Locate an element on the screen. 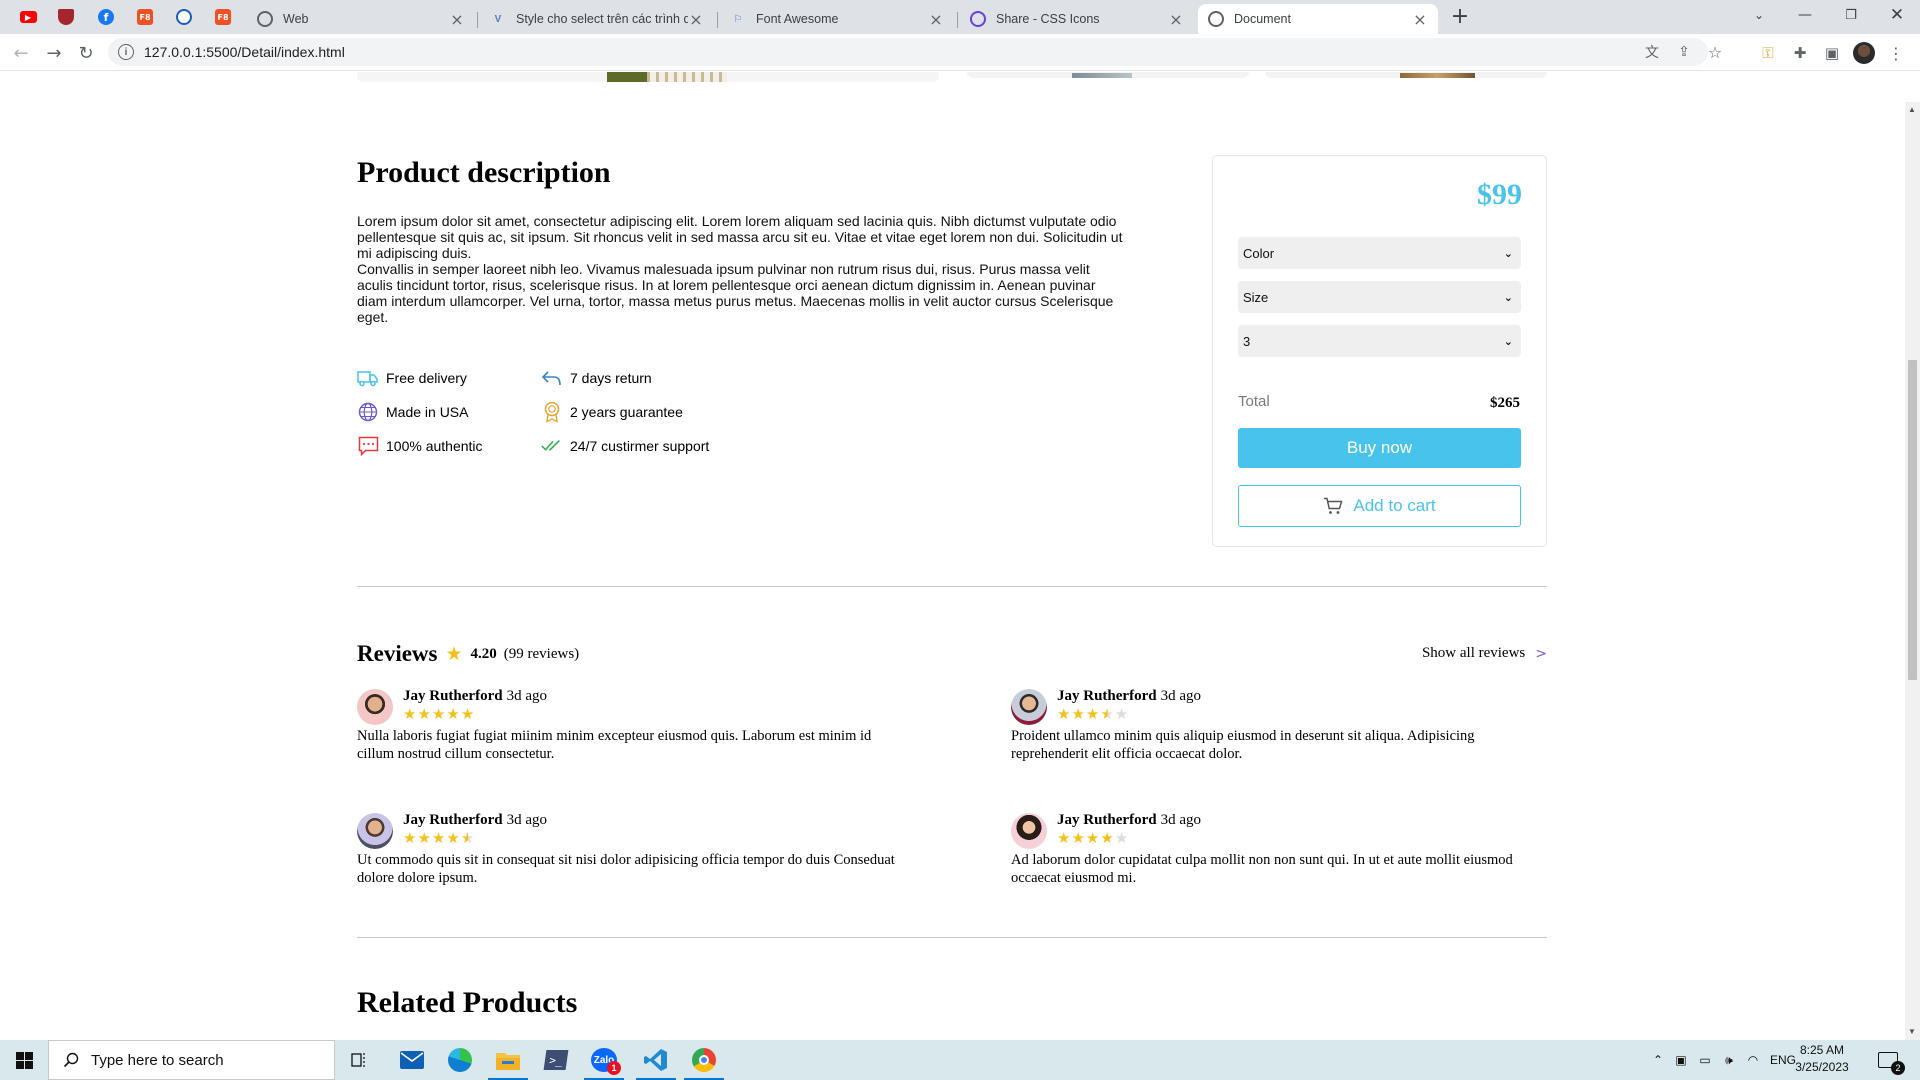 Image resolution: width=1920 pixels, height=1080 pixels. translate-icon: 文 is located at coordinates (1652, 52).